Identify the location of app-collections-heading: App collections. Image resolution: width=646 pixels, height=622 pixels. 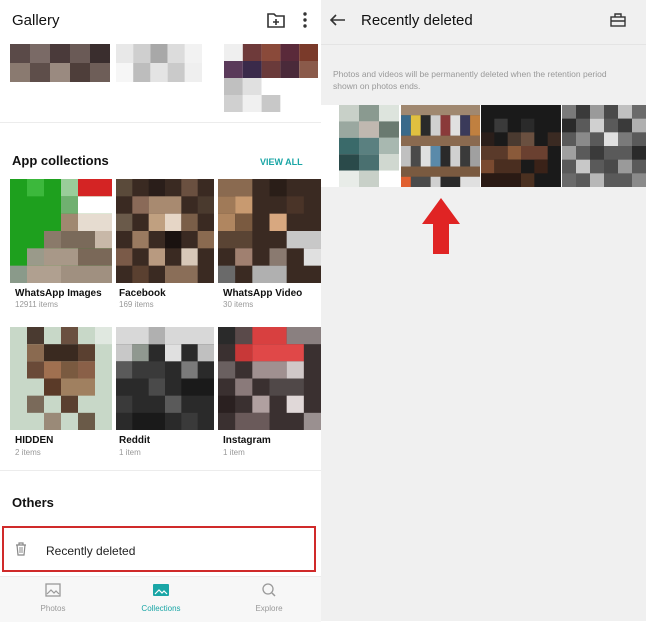
(60, 160).